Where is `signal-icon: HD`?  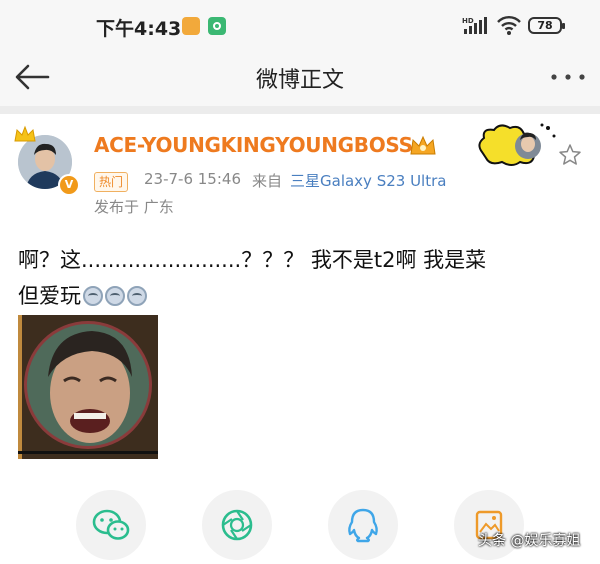 signal-icon: HD is located at coordinates (474, 25).